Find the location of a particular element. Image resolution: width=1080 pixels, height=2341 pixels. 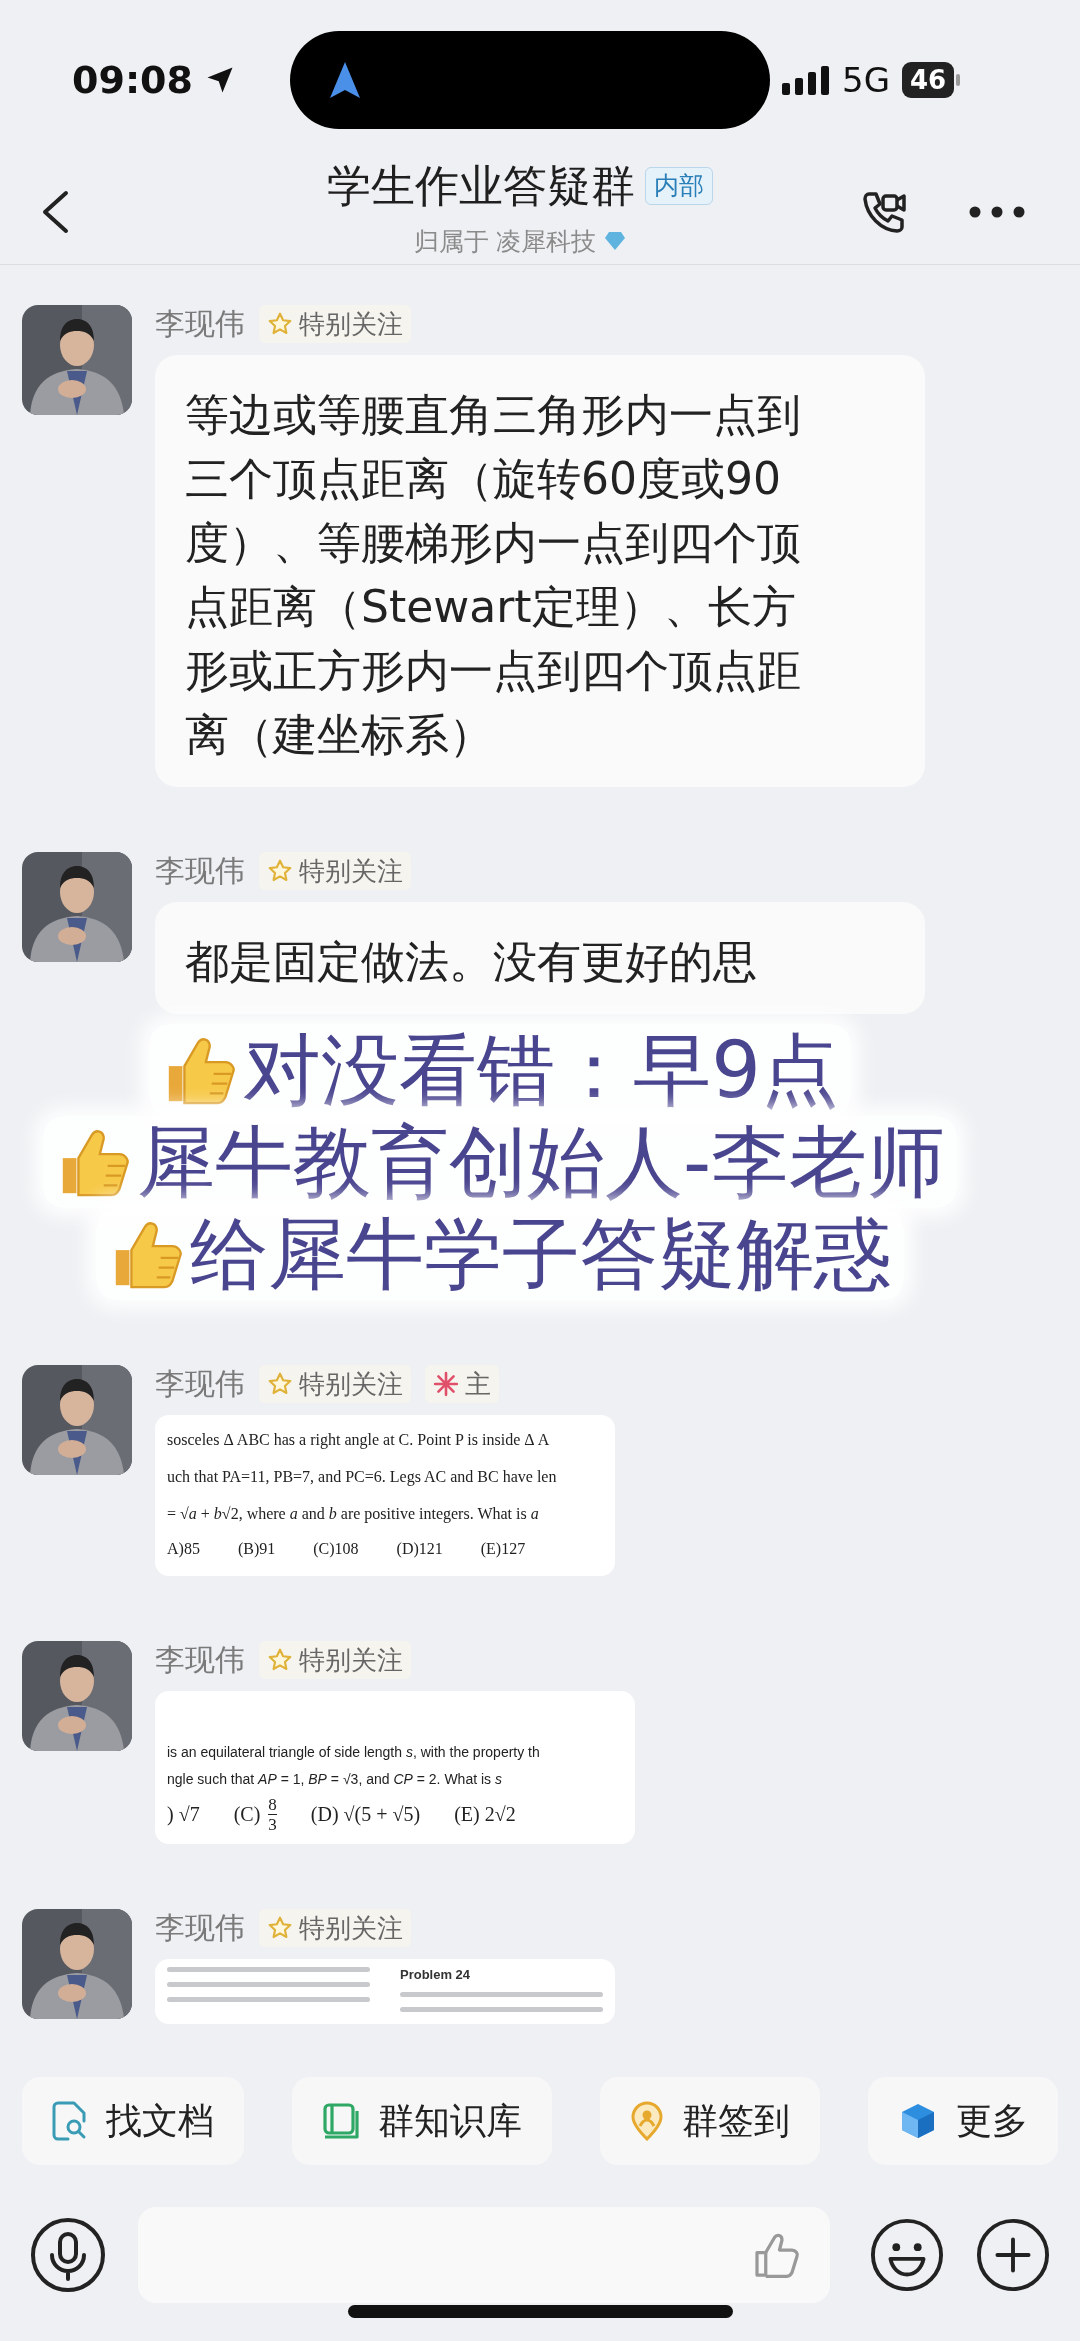

caption-text: 给犀牛学子答疑解惑 is located at coordinates (541, 1254).